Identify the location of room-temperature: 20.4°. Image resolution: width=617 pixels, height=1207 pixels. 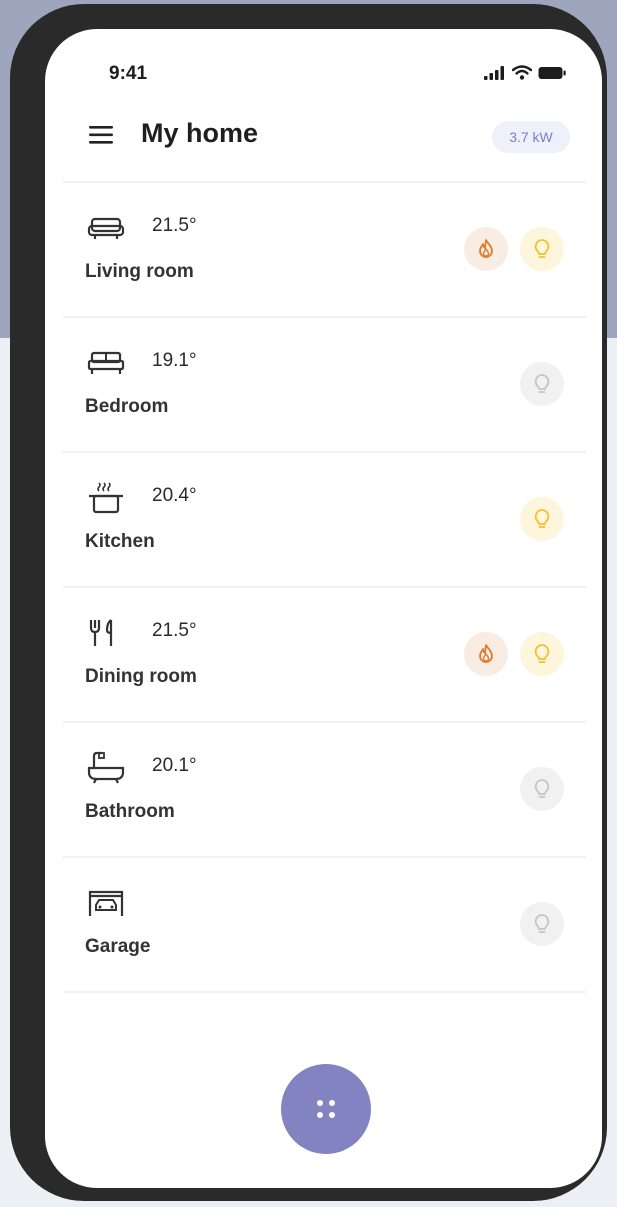
(174, 495).